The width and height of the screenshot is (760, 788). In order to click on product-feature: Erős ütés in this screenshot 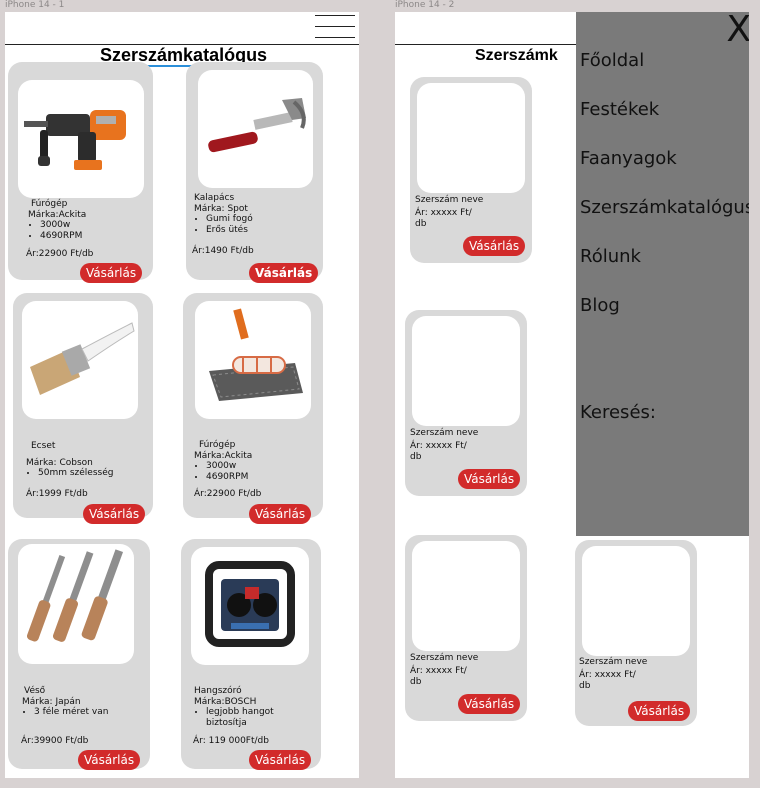, I will do `click(229, 230)`.